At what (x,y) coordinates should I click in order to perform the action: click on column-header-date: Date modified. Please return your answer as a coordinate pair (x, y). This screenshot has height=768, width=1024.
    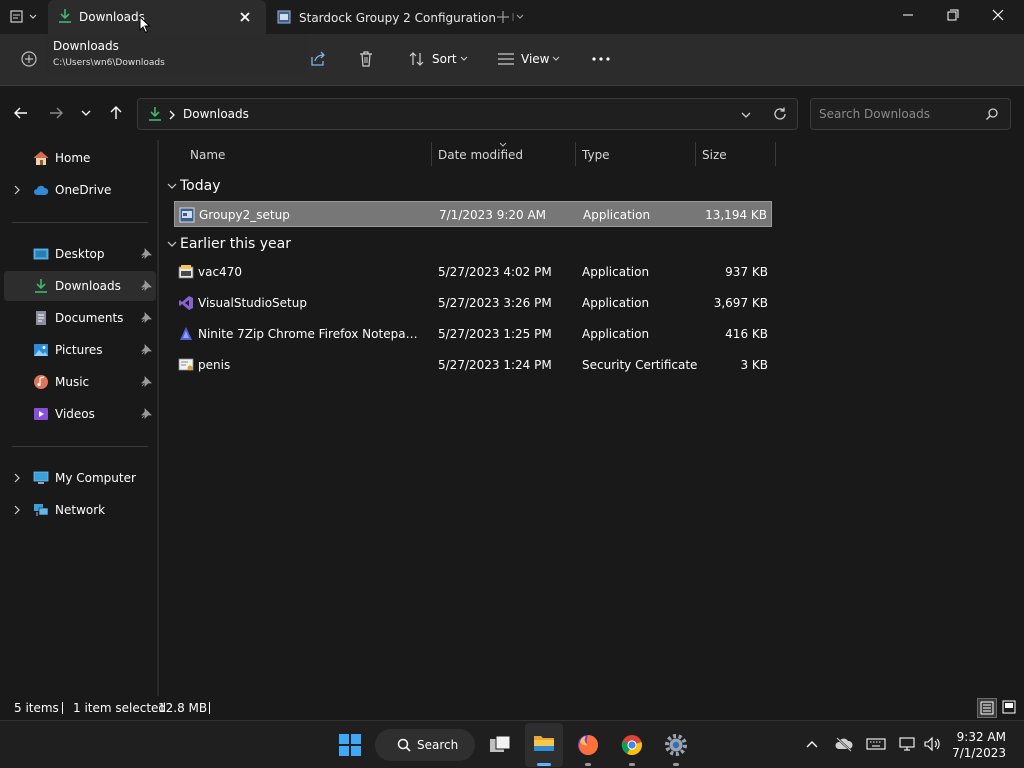
    Looking at the image, I should click on (480, 155).